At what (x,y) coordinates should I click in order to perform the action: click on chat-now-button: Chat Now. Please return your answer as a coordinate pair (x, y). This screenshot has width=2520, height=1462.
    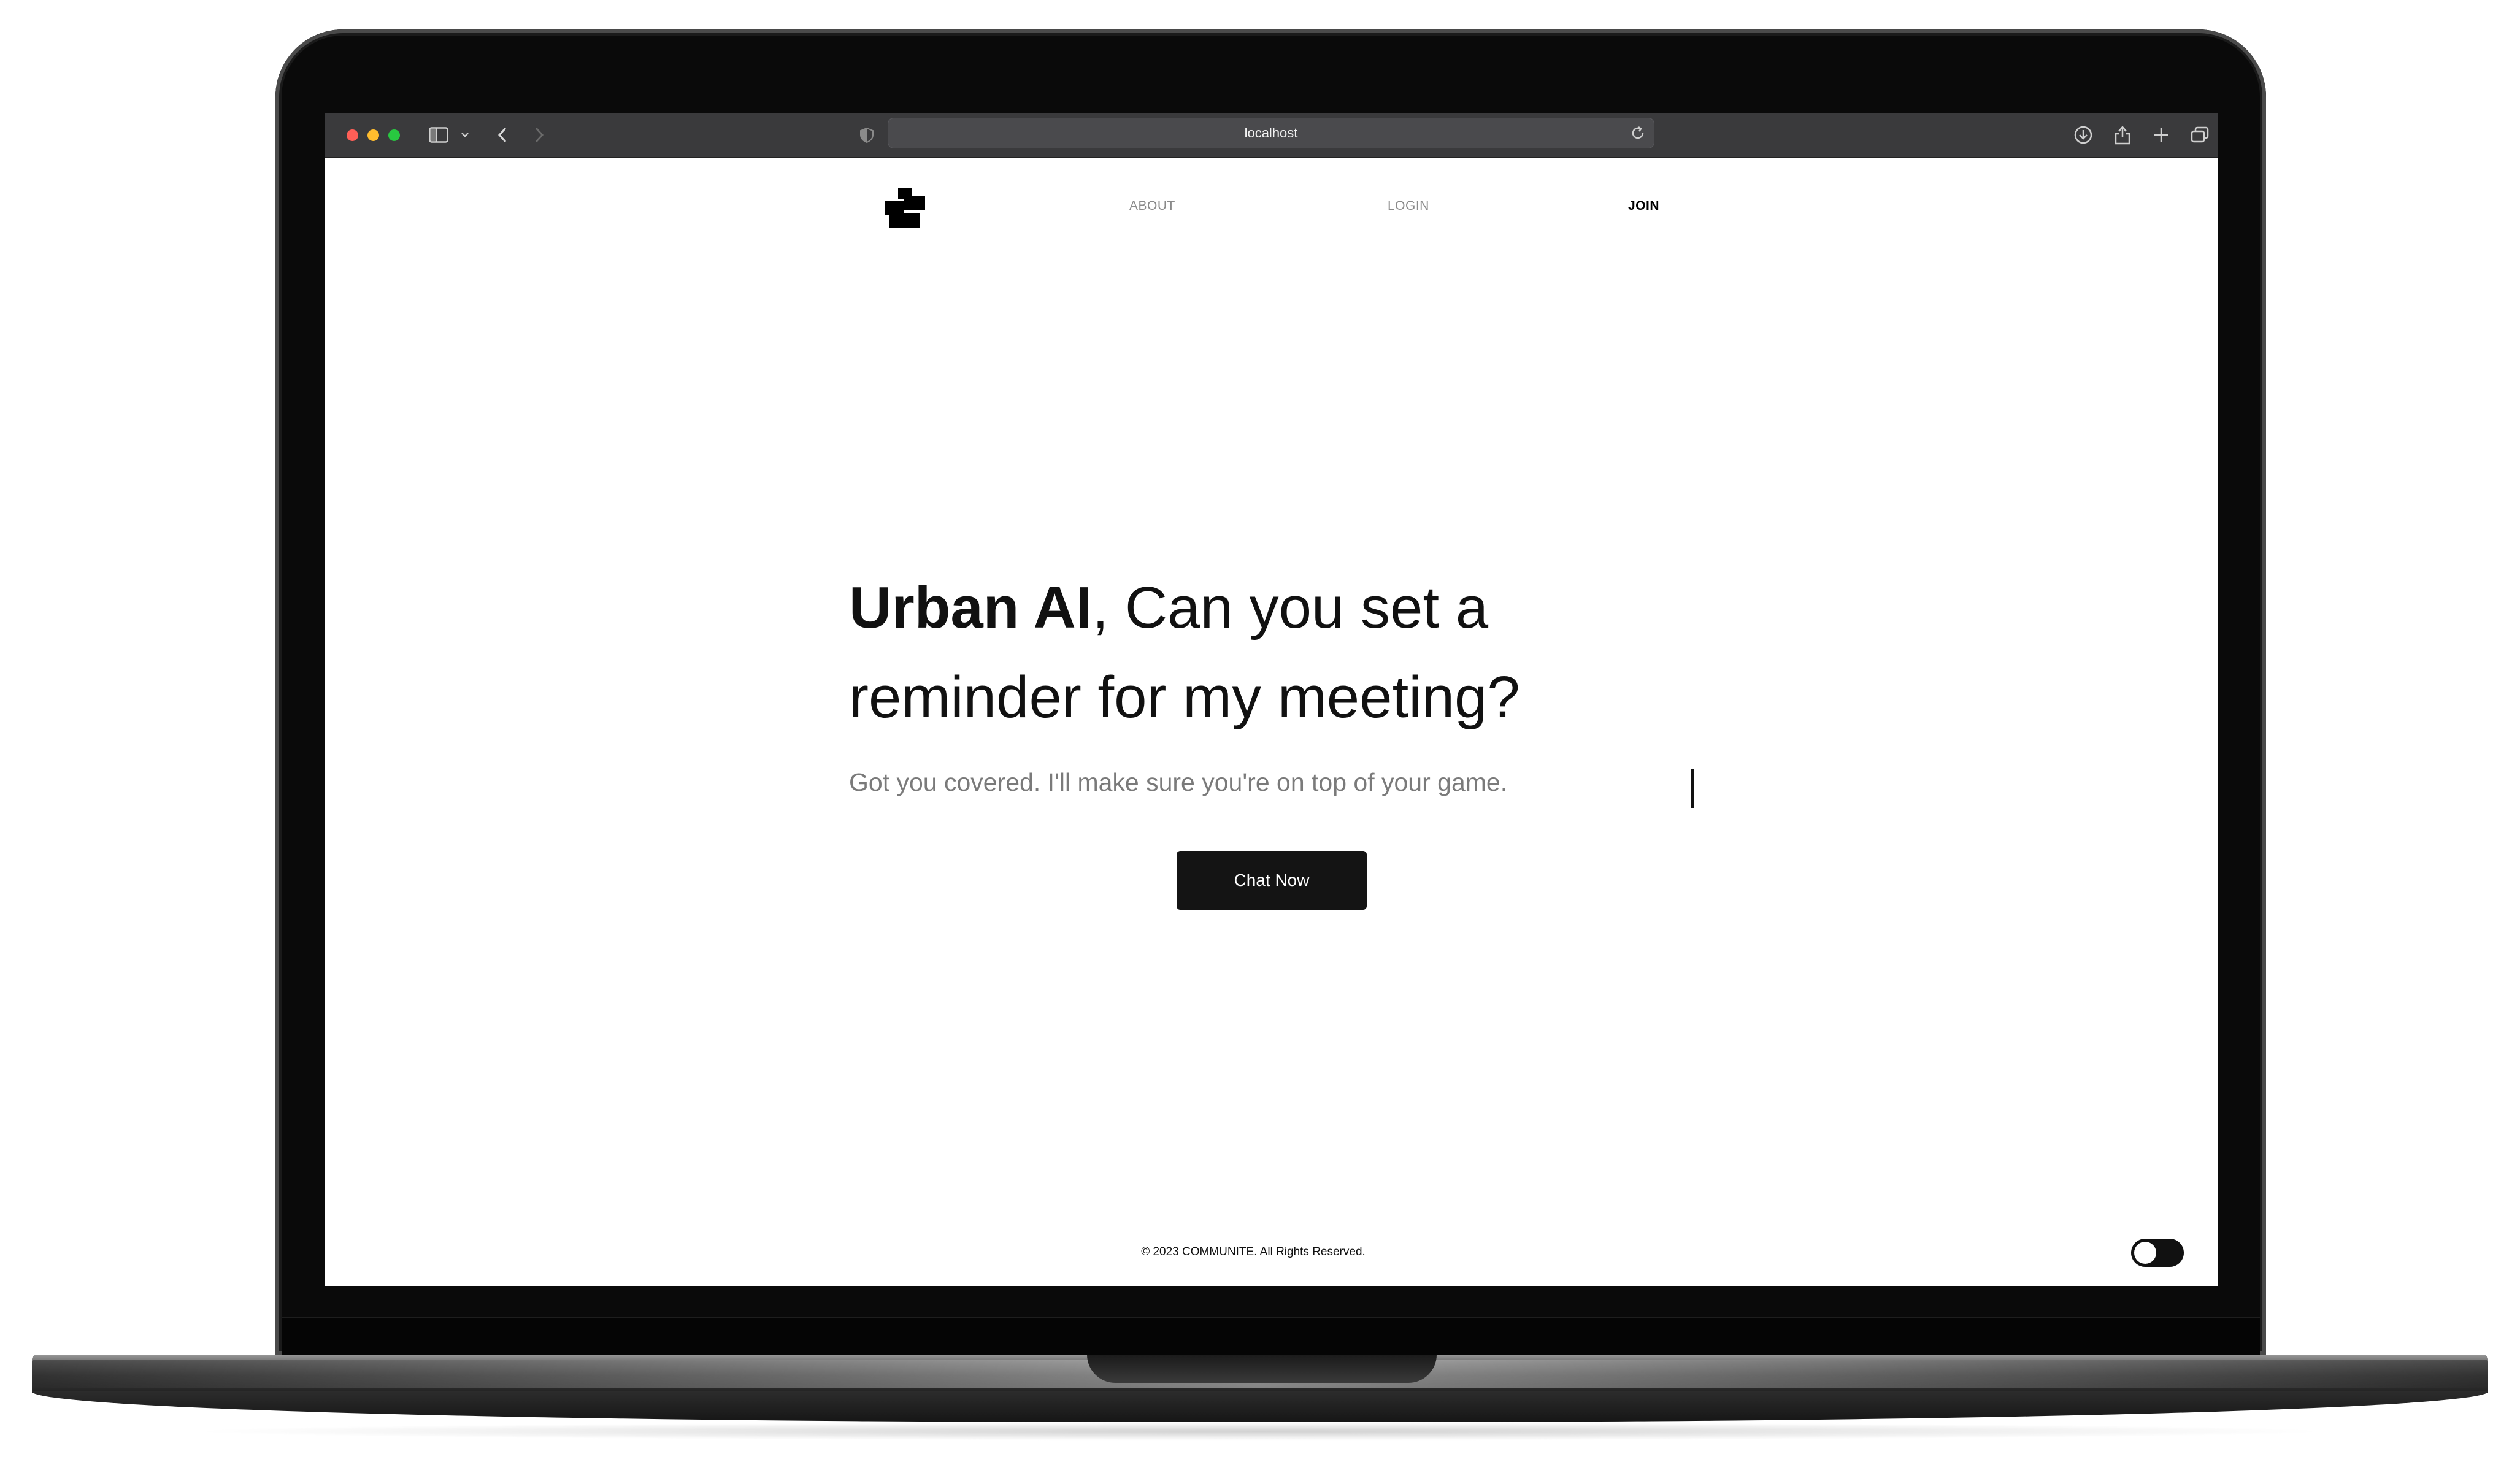
    Looking at the image, I should click on (1272, 880).